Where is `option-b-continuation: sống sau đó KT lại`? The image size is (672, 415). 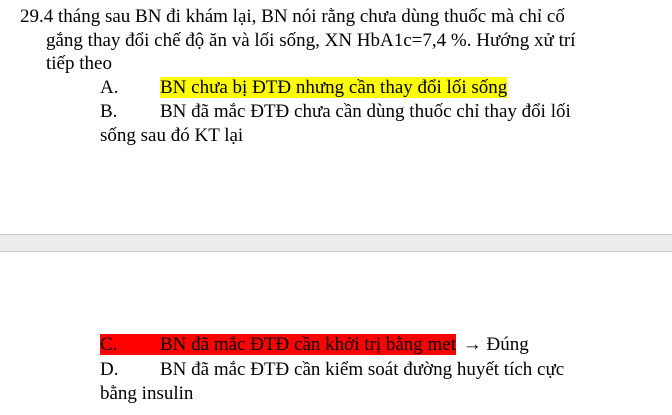
option-b-continuation: sống sau đó KT lại is located at coordinates (172, 135).